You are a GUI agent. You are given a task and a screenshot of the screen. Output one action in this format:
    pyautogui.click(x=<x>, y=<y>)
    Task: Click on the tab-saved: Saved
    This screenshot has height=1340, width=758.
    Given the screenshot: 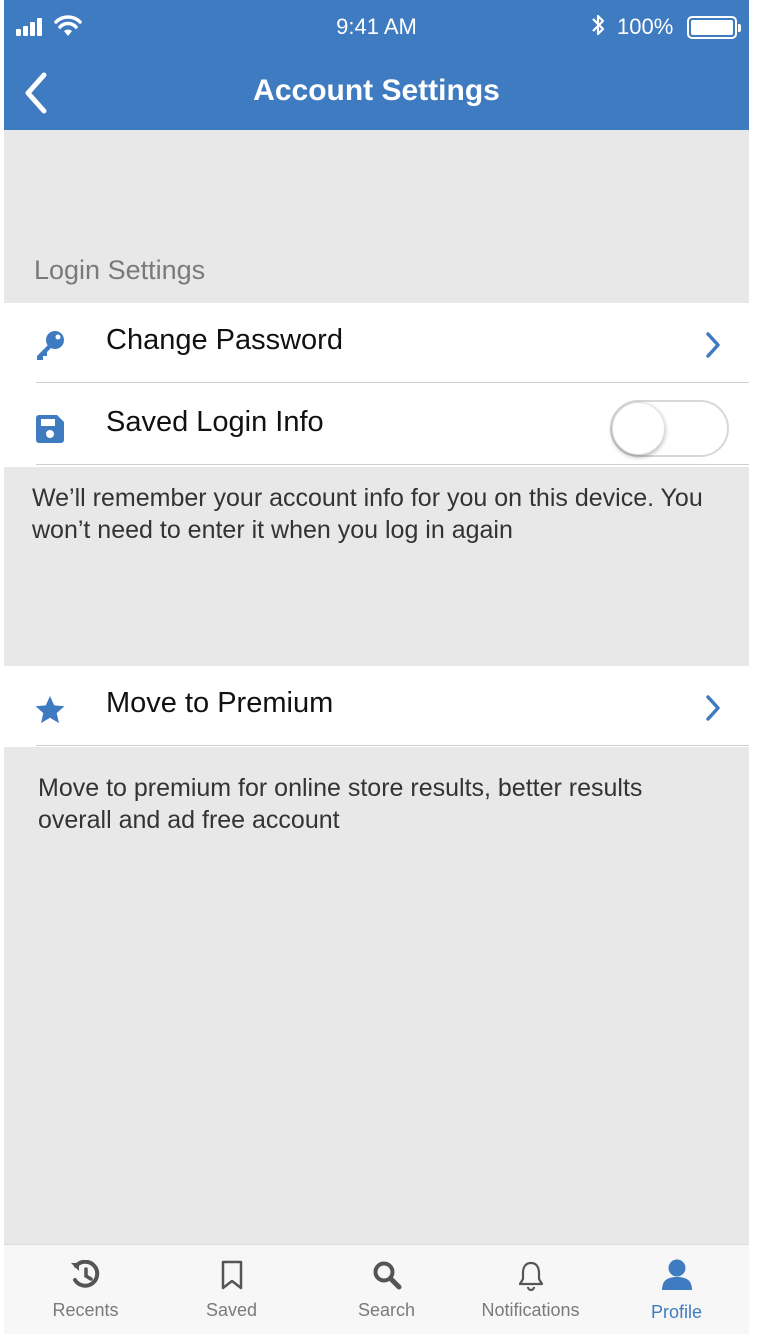 What is the action you would take?
    pyautogui.click(x=231, y=1289)
    